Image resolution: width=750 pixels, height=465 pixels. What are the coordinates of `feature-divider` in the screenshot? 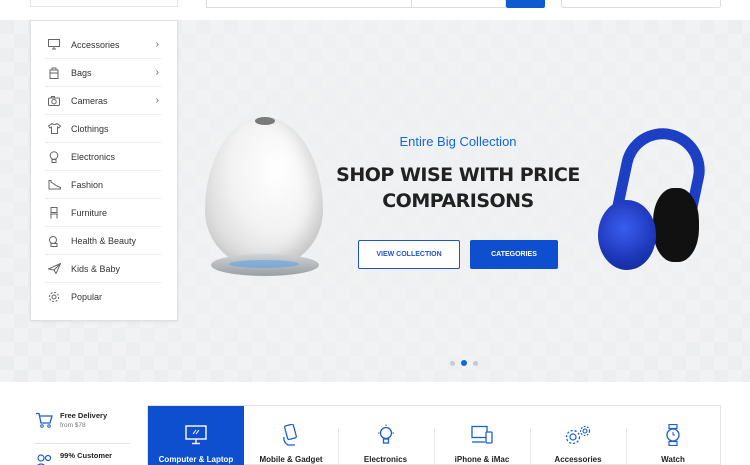 It's located at (82, 443).